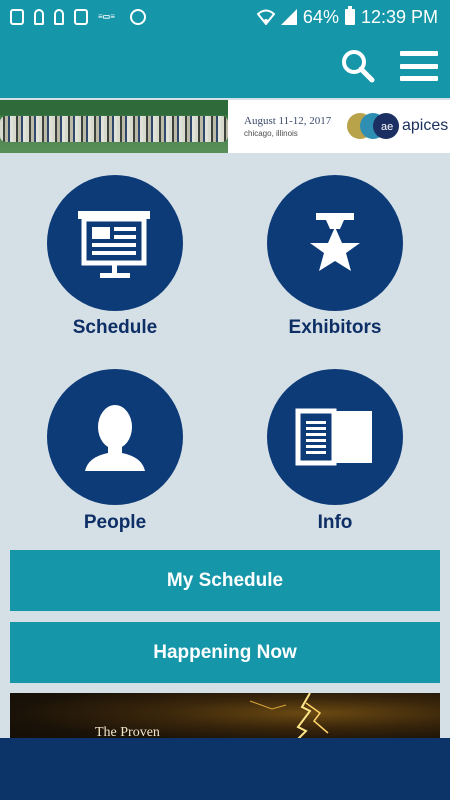 Image resolution: width=450 pixels, height=800 pixels. I want to click on info-tile: Info, so click(335, 459).